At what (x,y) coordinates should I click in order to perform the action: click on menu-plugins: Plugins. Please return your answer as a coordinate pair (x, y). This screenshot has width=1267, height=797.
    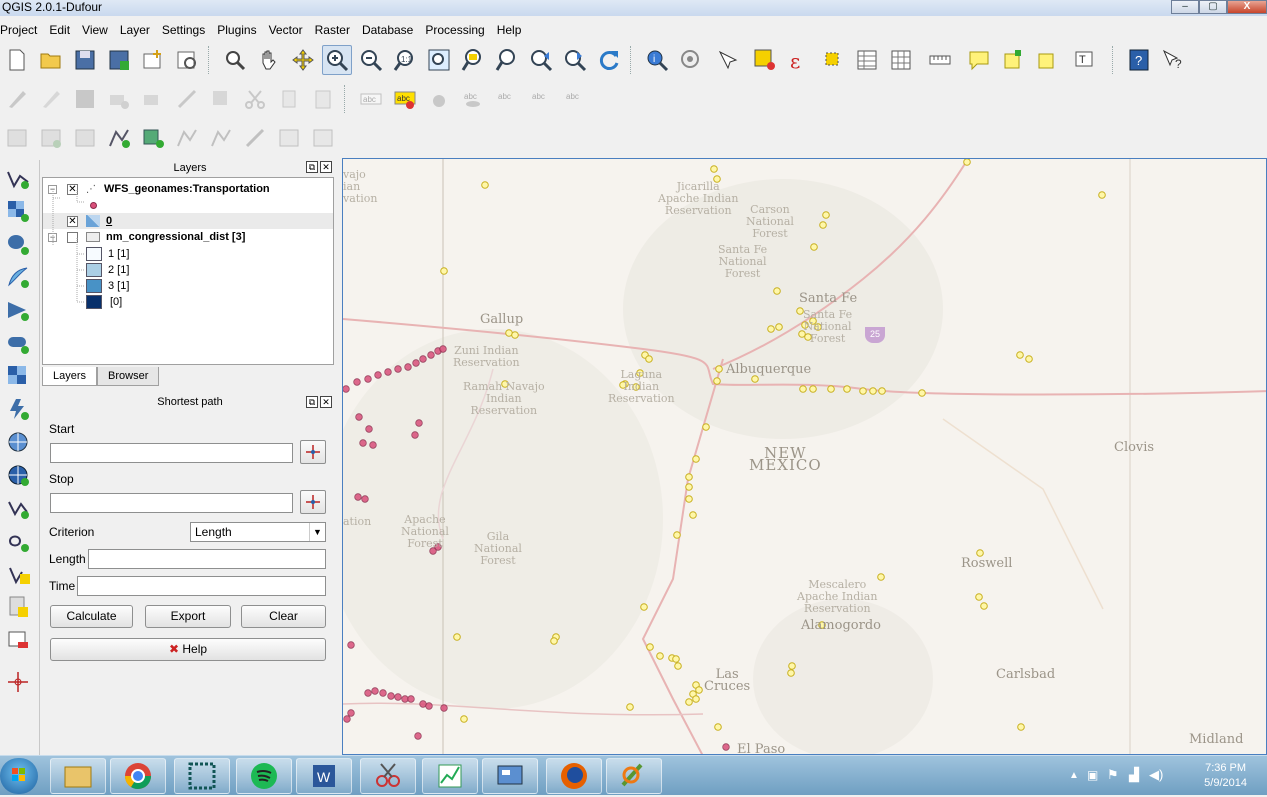
    Looking at the image, I should click on (236, 30).